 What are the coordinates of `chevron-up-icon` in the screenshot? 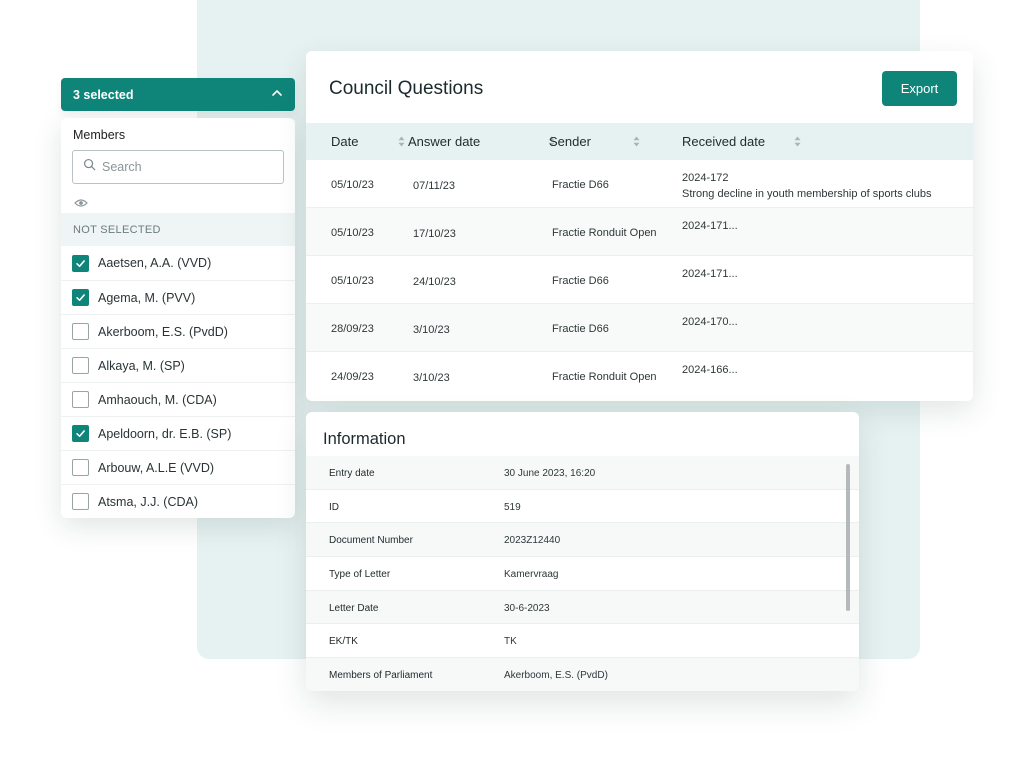 It's located at (277, 95).